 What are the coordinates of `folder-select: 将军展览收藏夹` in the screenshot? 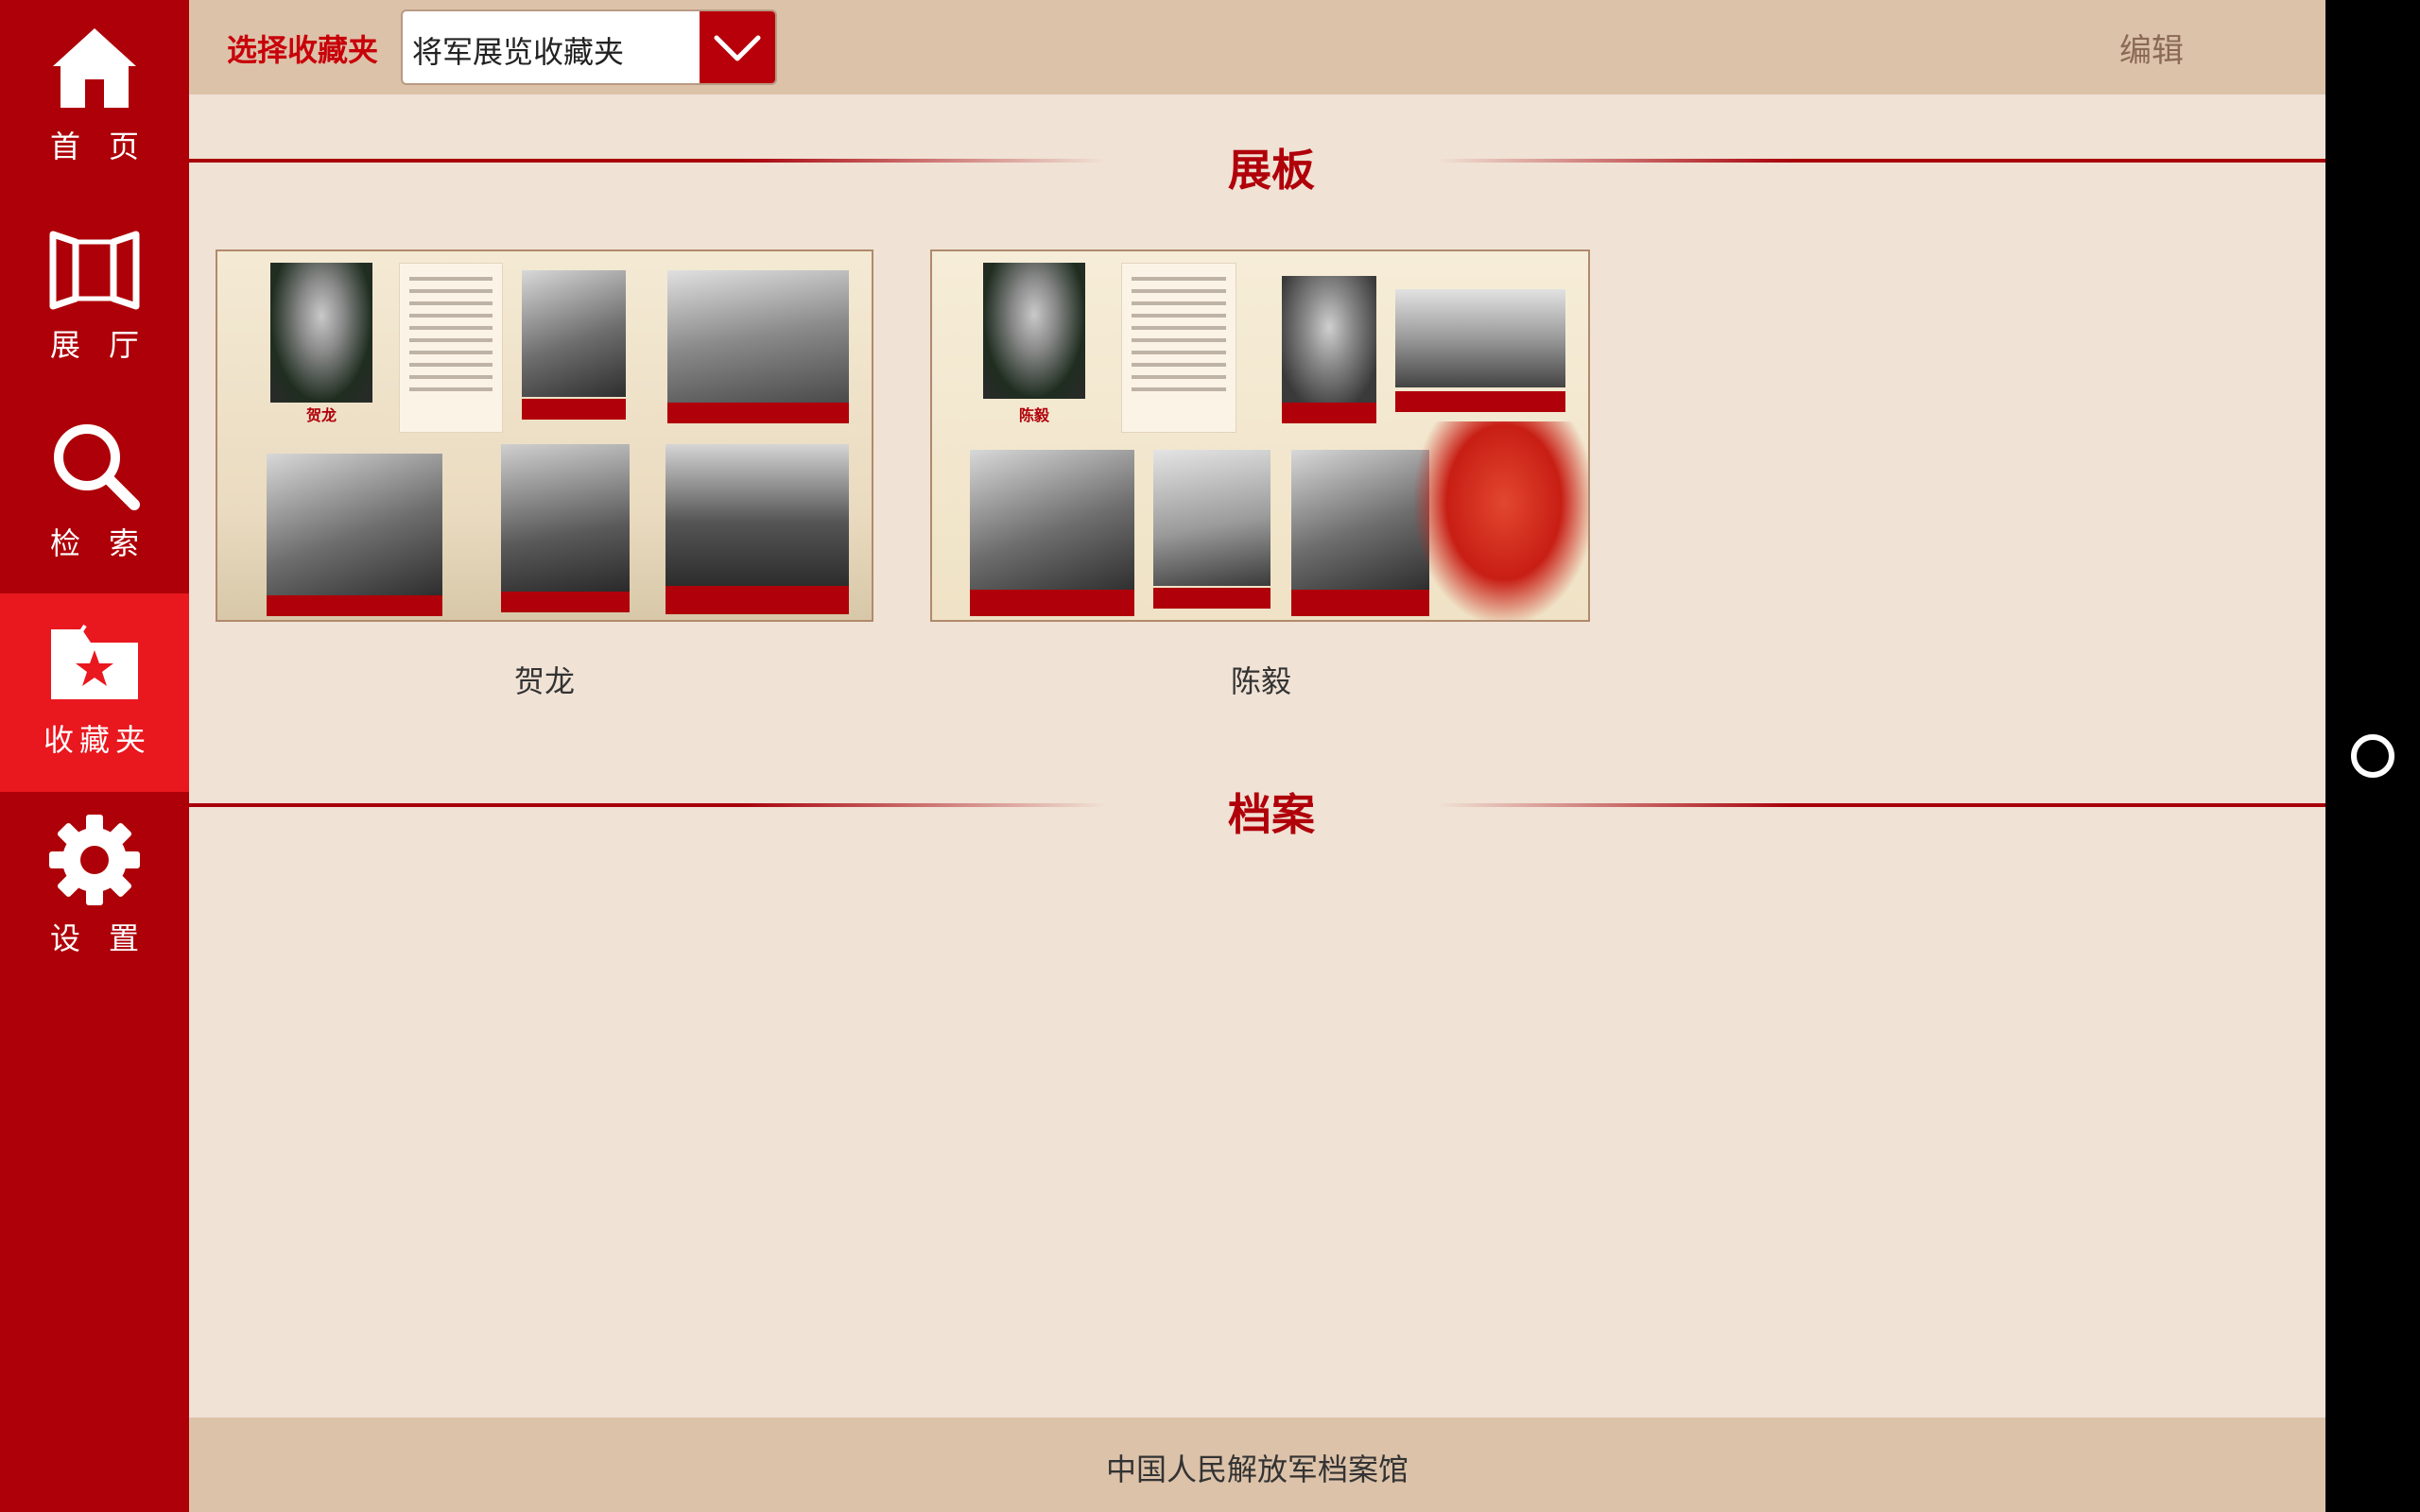 It's located at (589, 47).